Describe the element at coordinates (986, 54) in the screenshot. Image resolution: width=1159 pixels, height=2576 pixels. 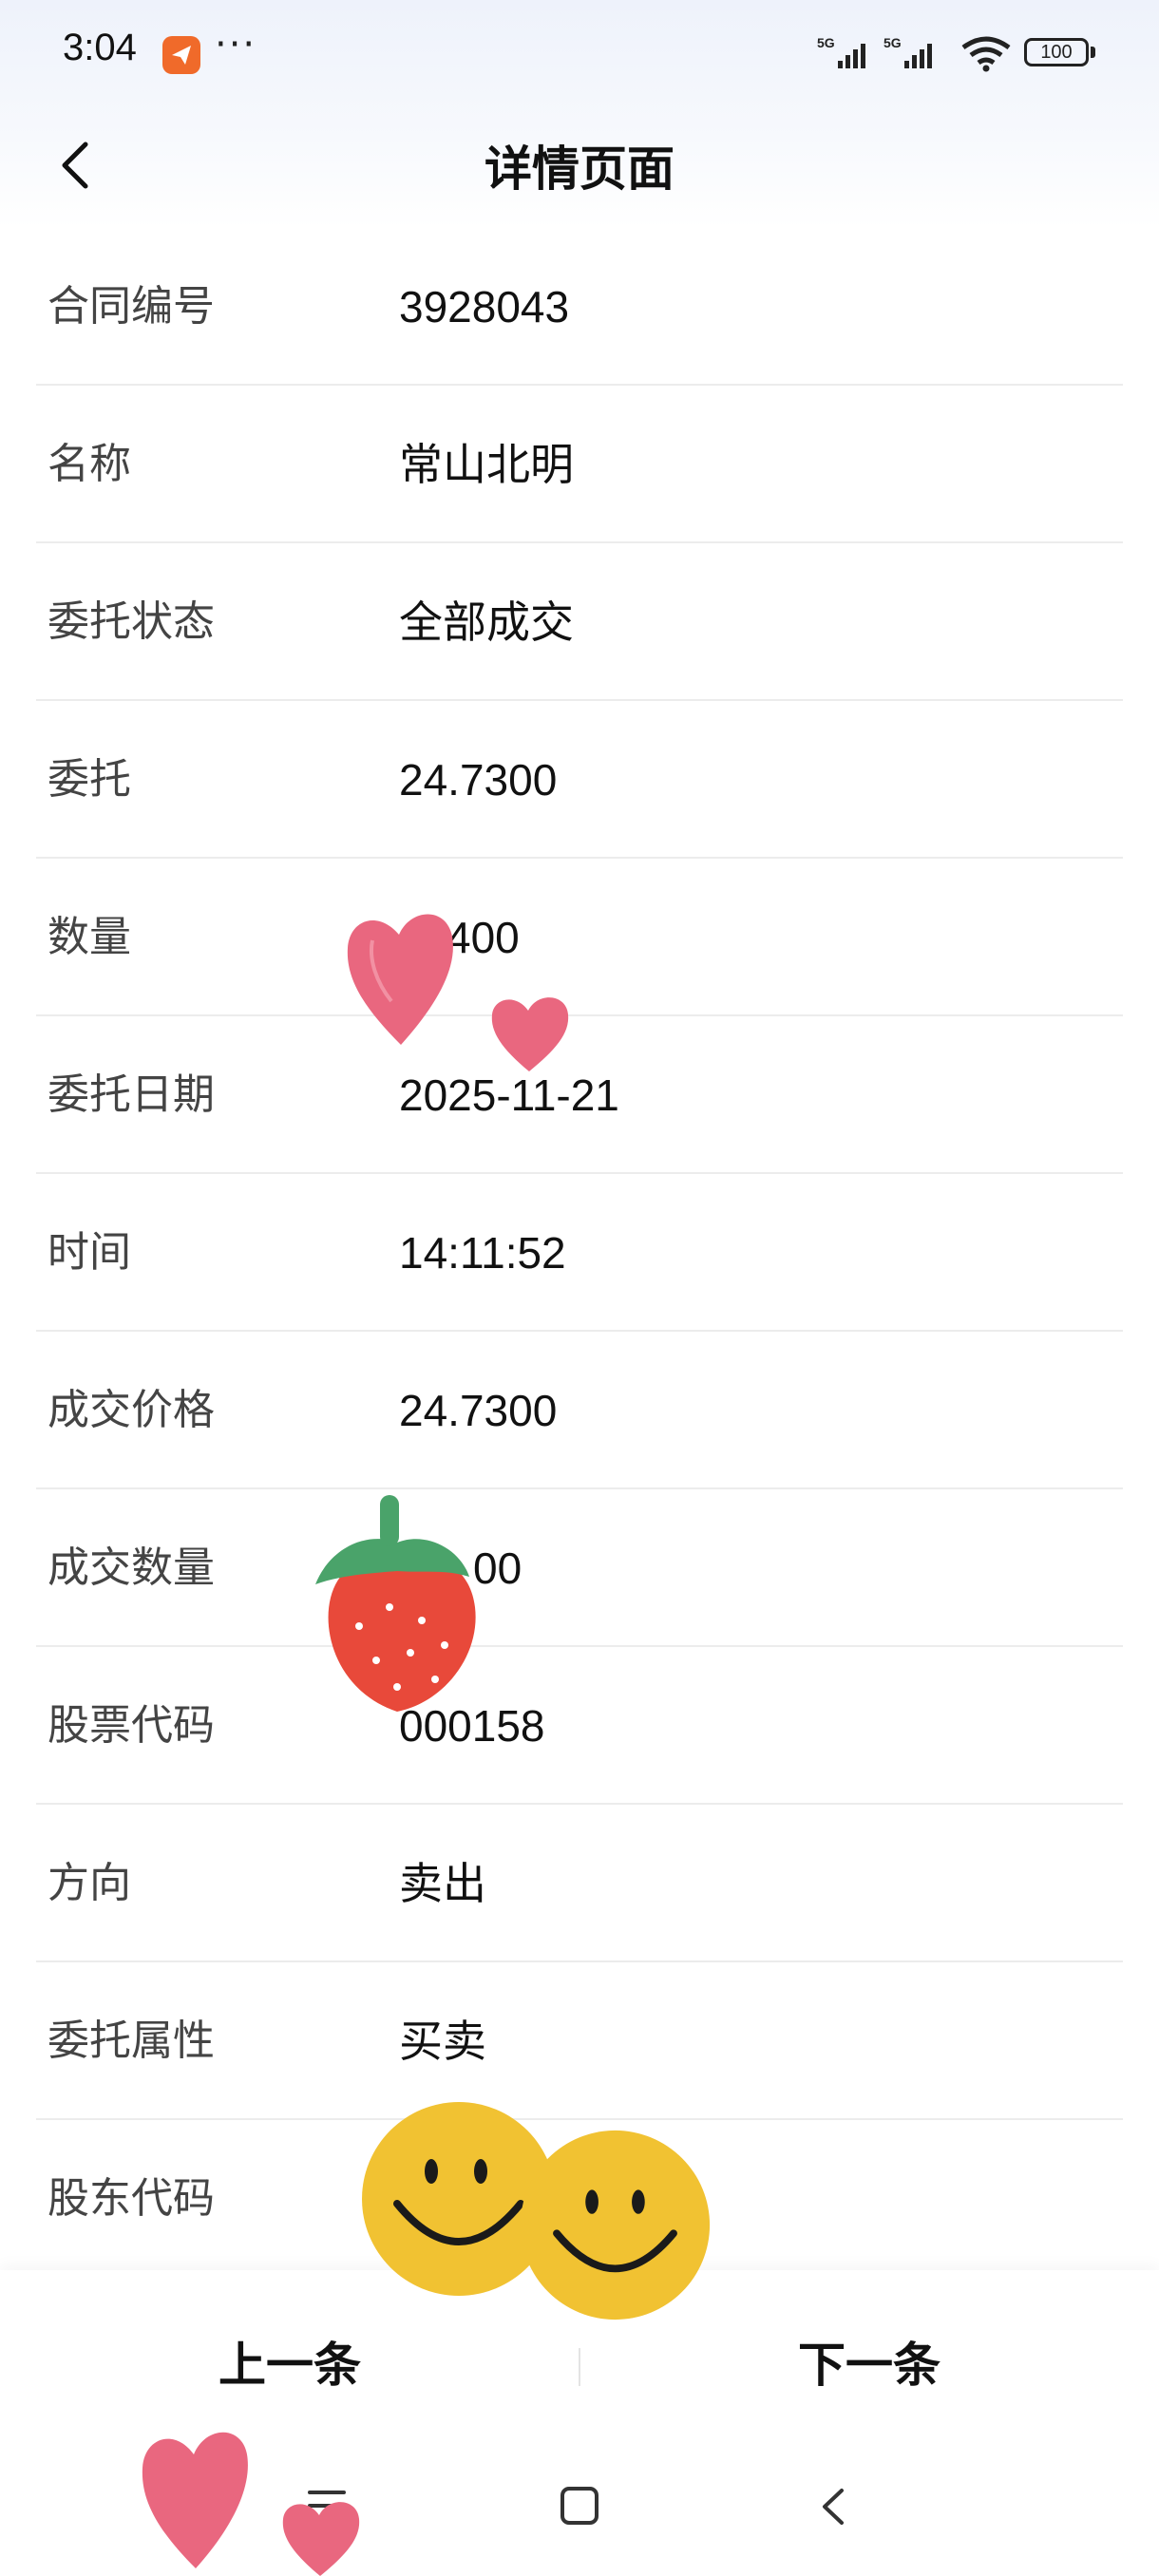
I see `wifi-icon` at that location.